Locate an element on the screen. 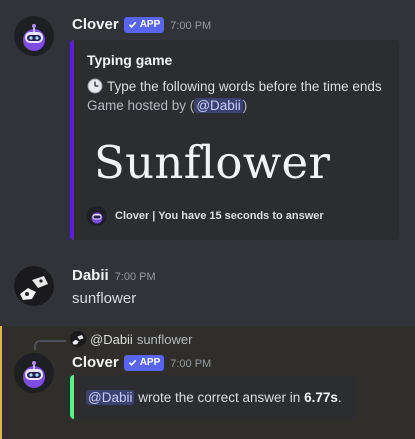 This screenshot has width=415, height=439. clock-icon is located at coordinates (95, 86).